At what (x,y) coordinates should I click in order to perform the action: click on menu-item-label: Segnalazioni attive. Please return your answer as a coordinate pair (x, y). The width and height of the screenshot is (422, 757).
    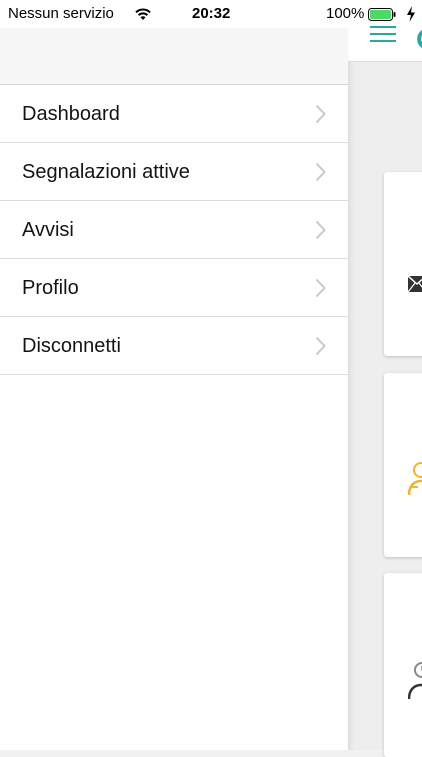
    Looking at the image, I should click on (106, 172).